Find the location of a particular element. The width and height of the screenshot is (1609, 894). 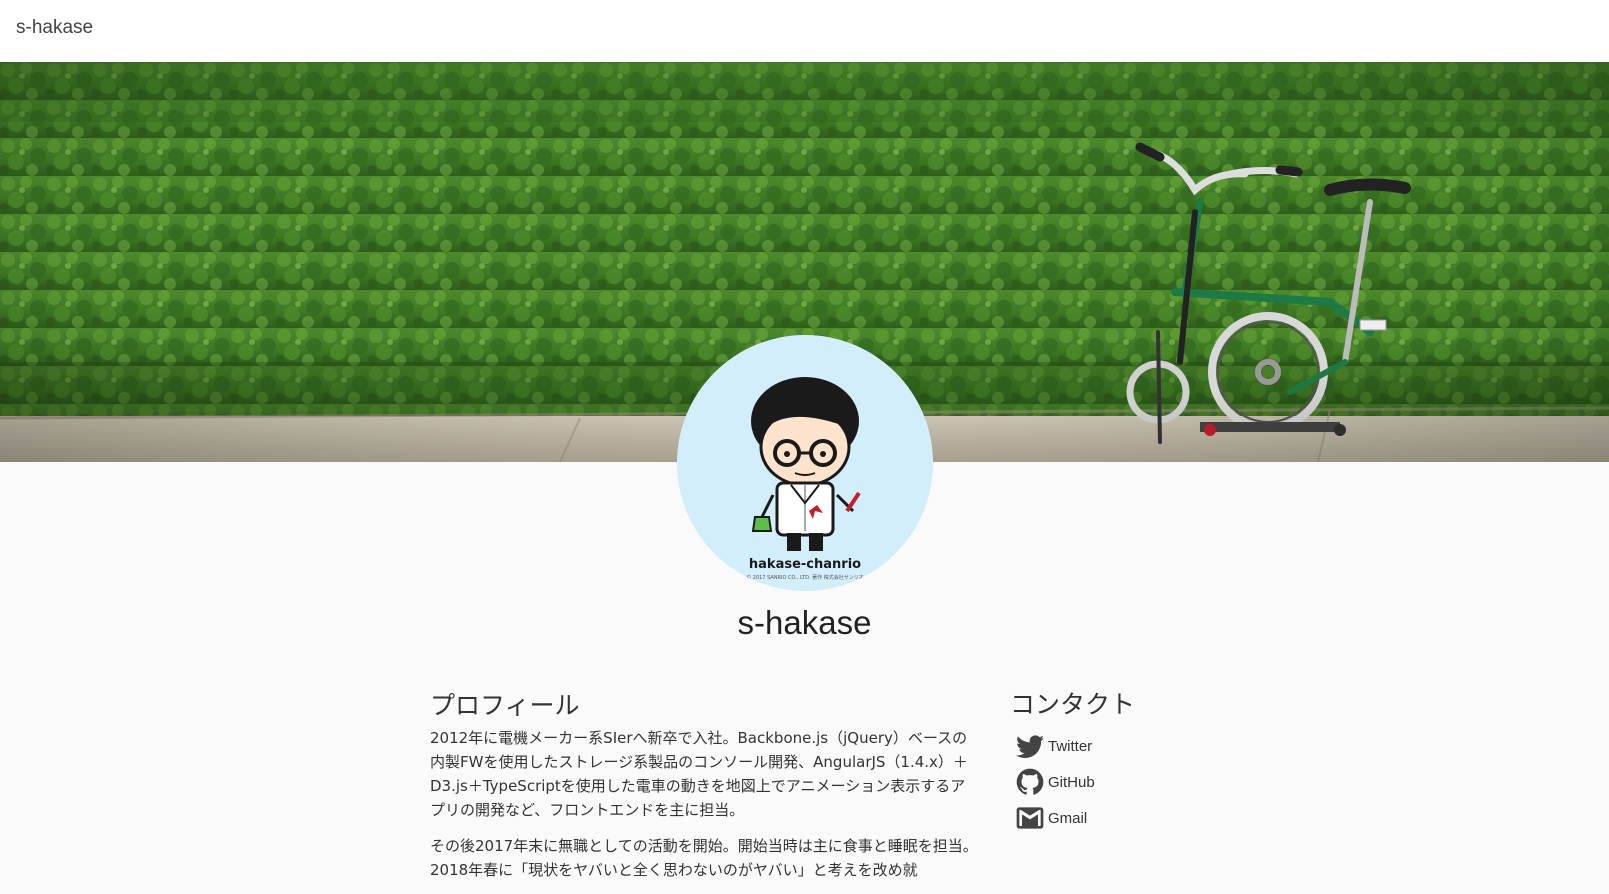

avatar-caption: hakase-chanrio is located at coordinates (805, 564).